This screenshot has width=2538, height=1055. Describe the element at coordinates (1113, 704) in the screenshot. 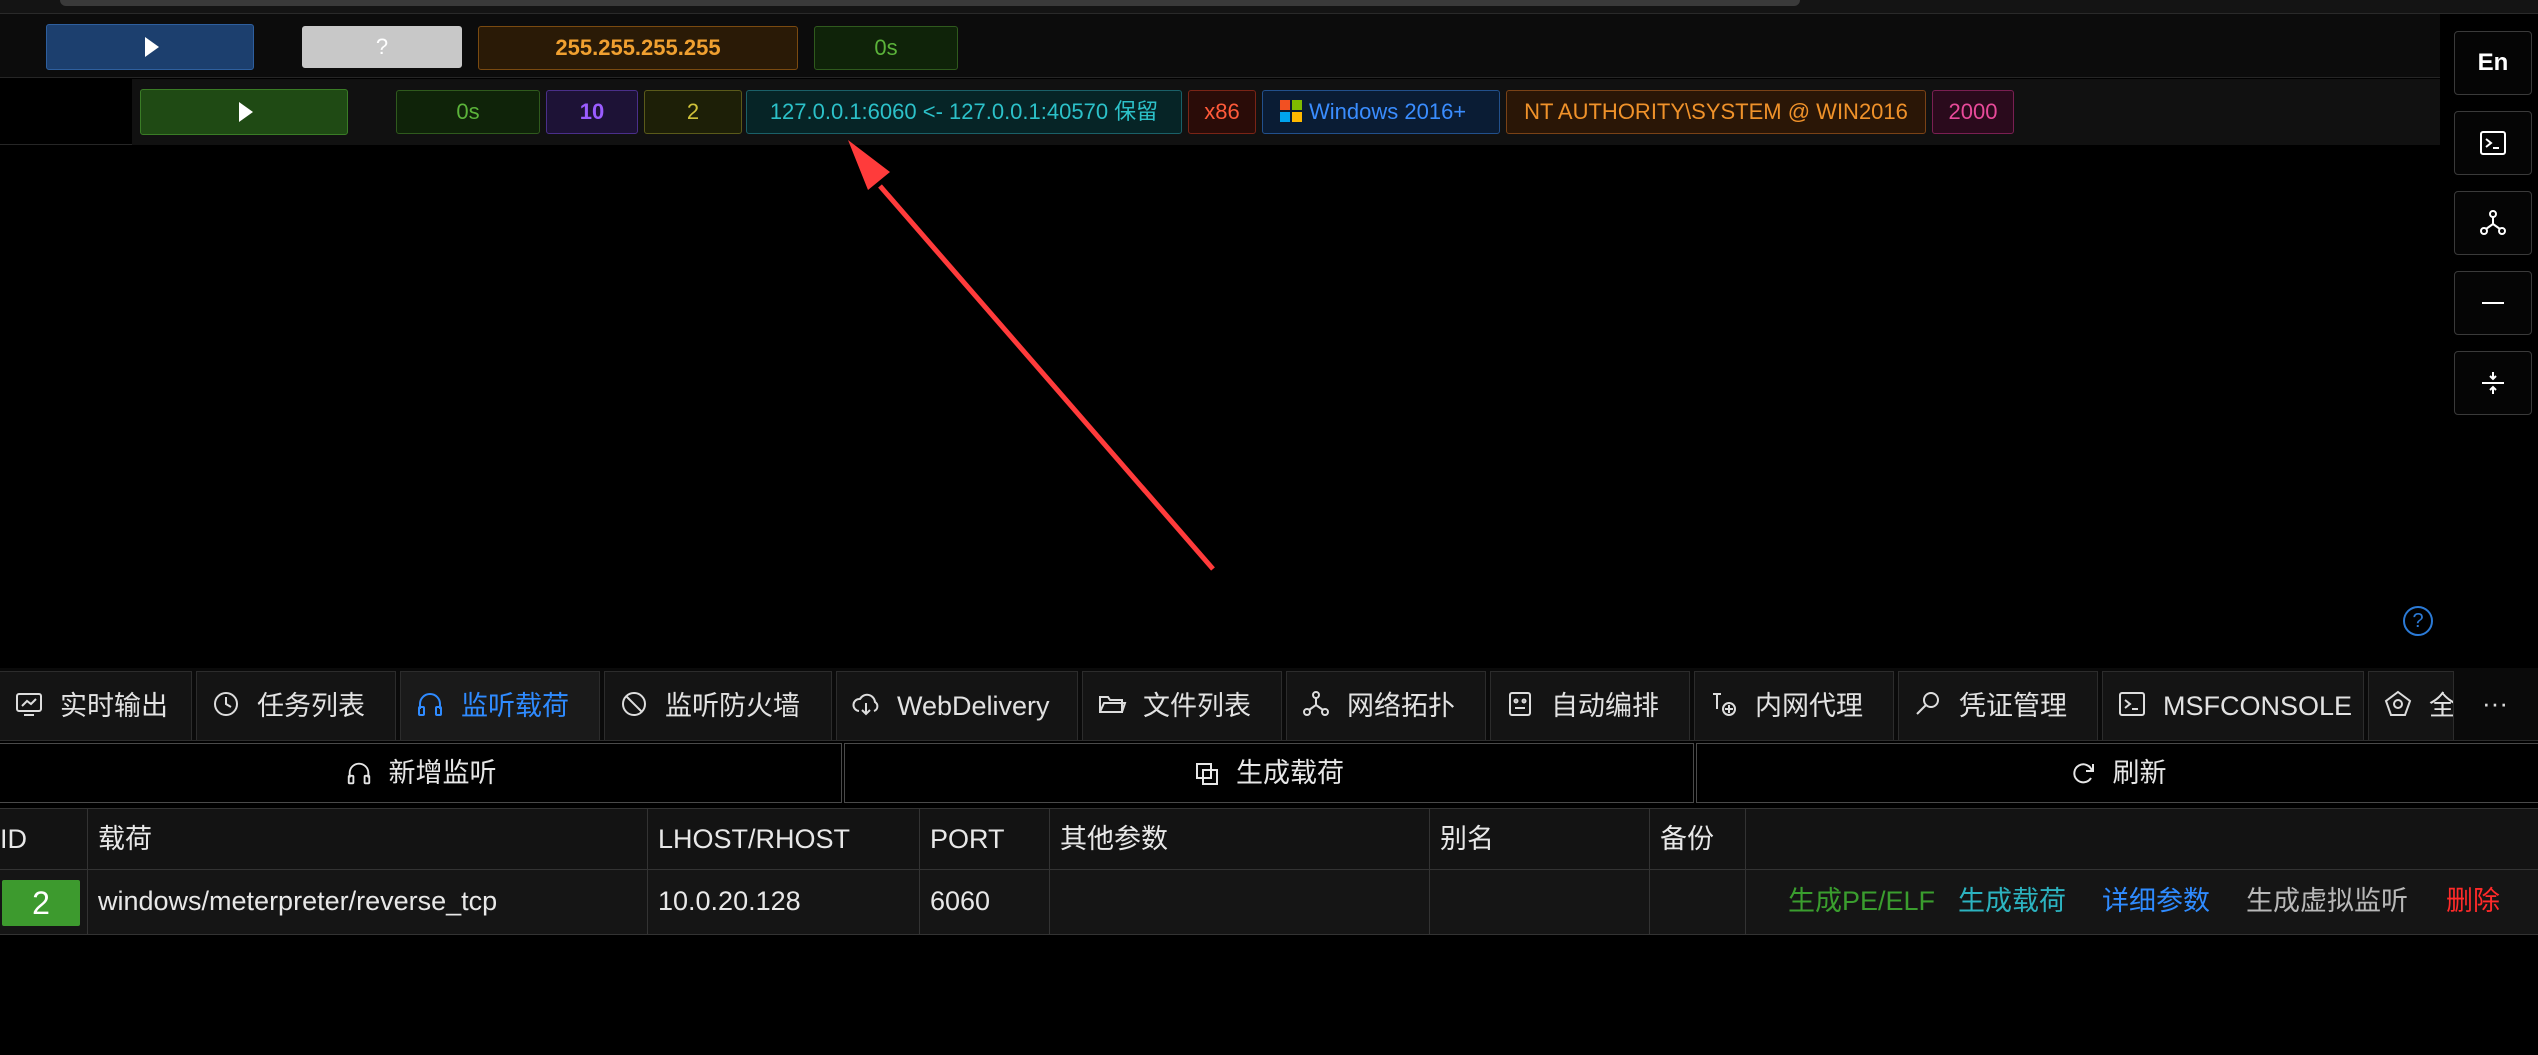

I see `folder-open-icon` at that location.